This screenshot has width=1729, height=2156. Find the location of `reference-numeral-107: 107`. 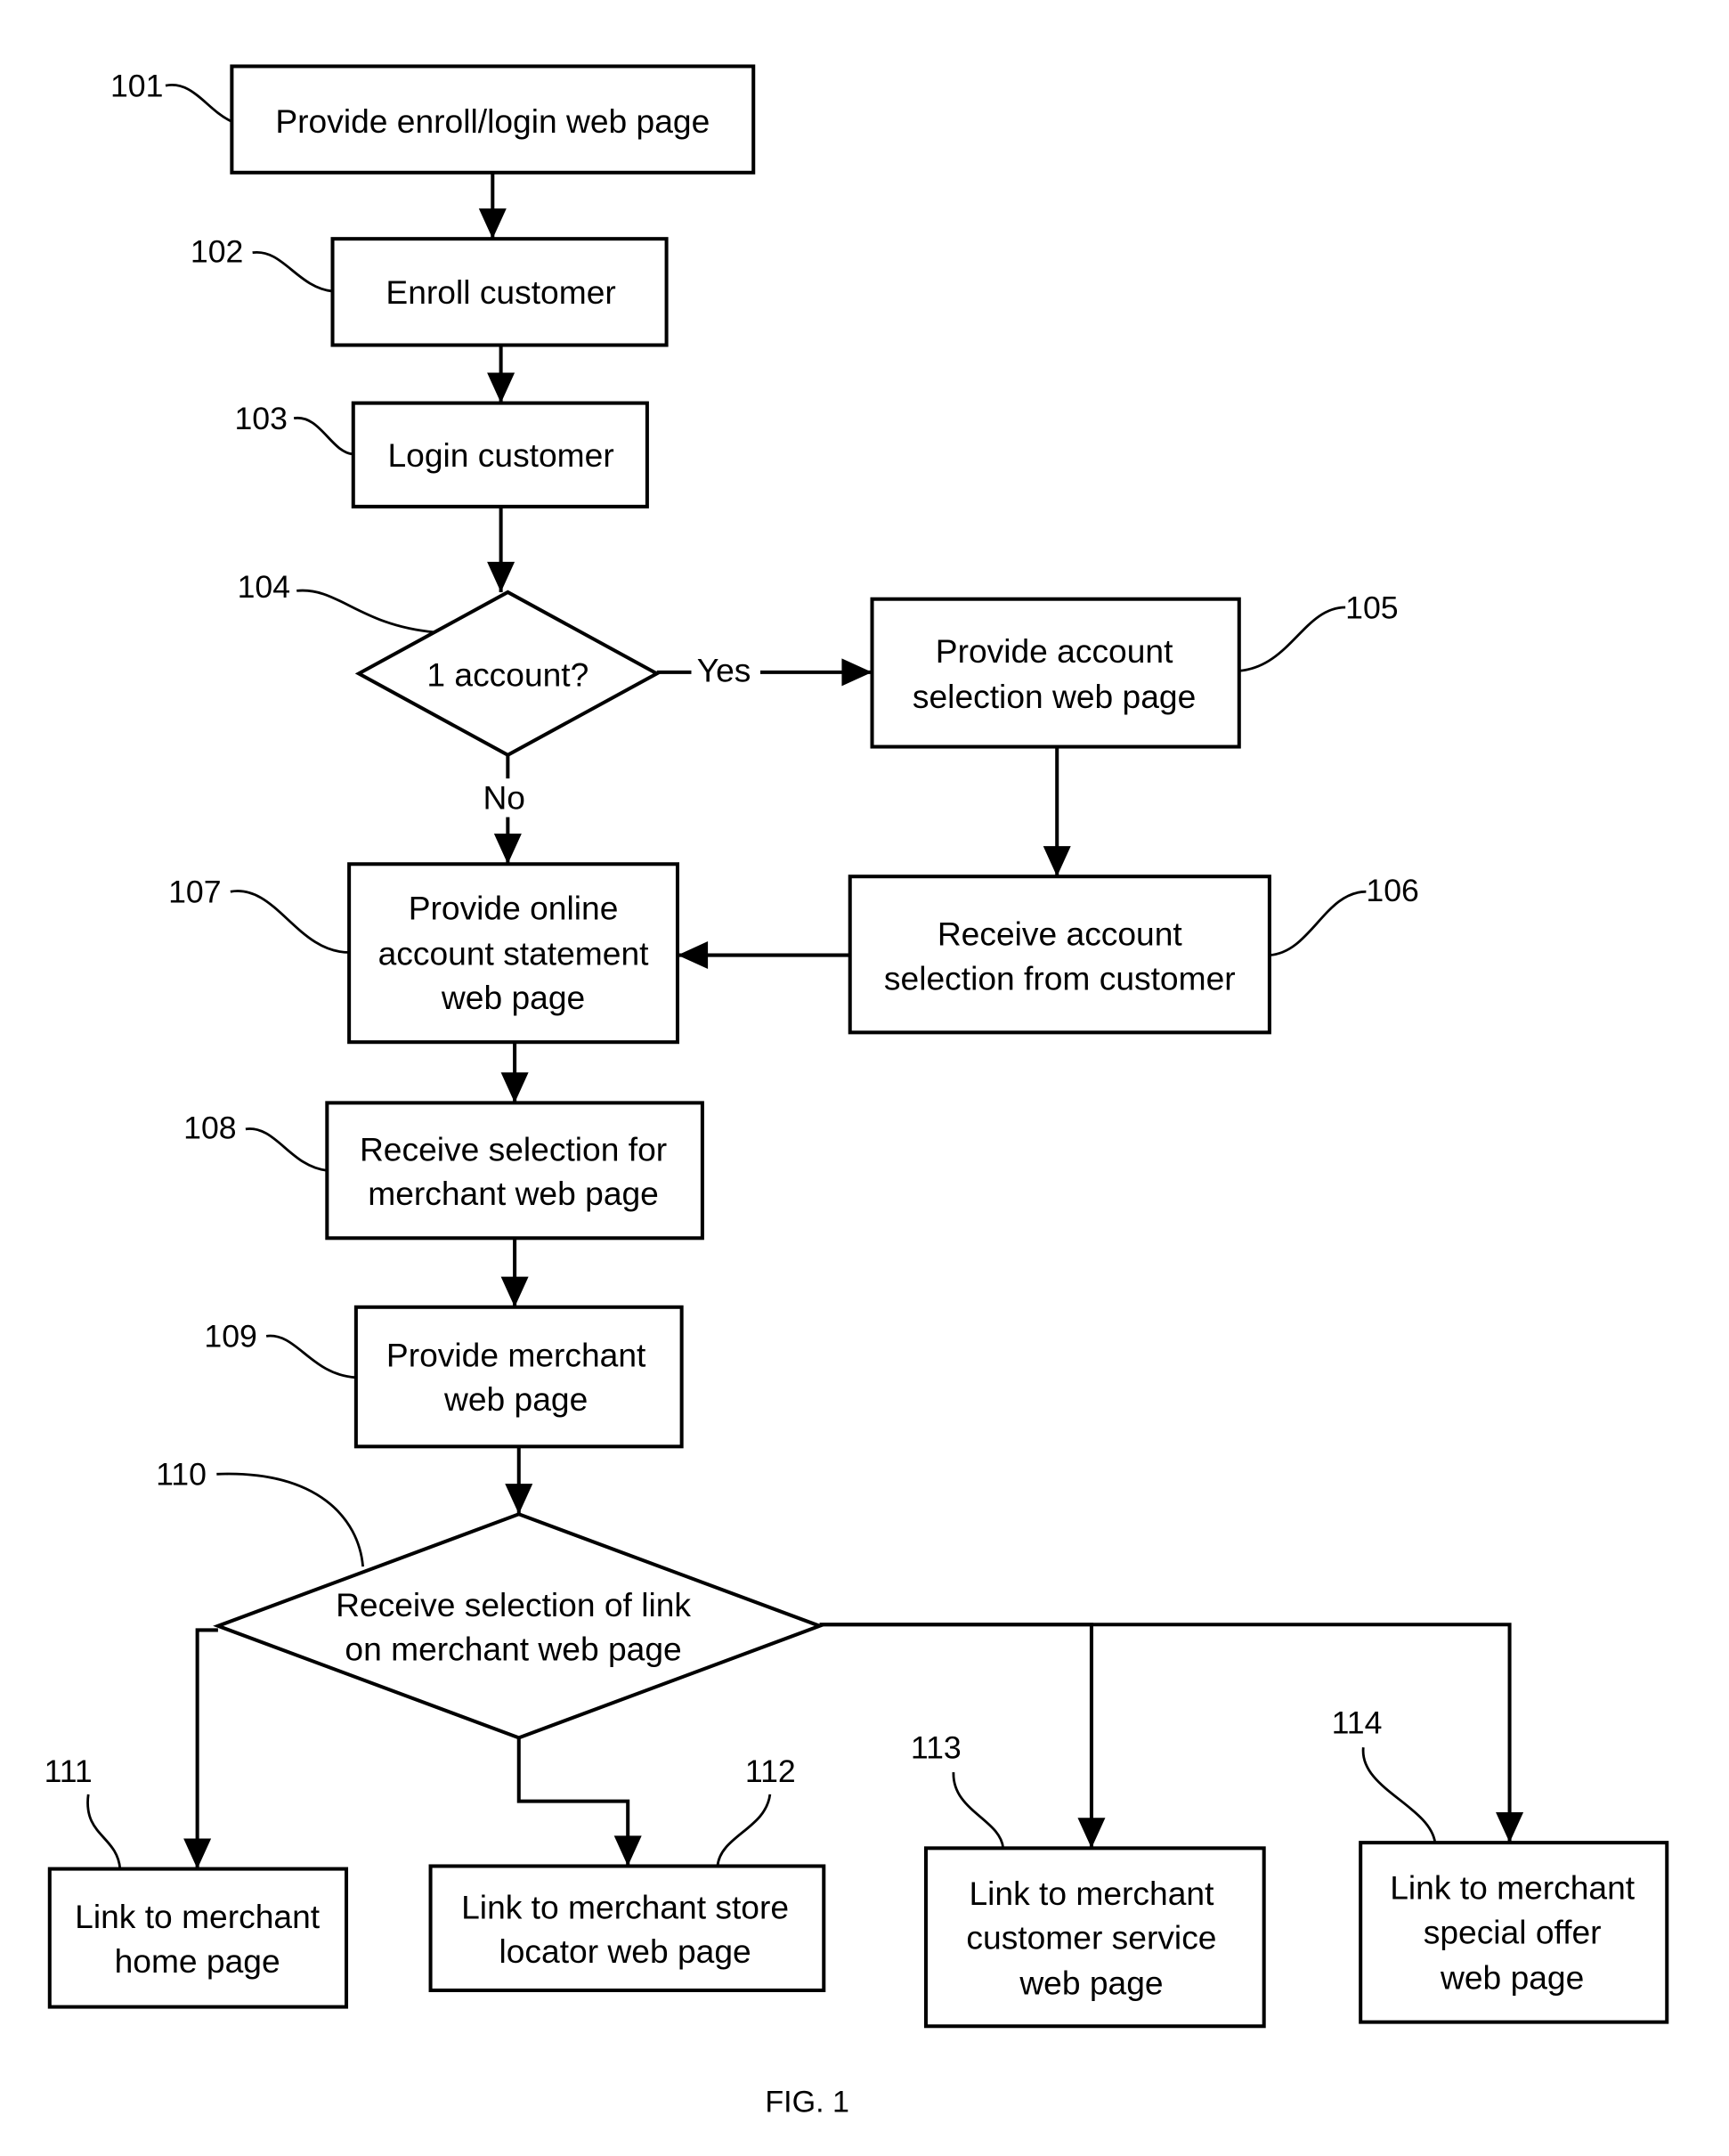

reference-numeral-107: 107 is located at coordinates (195, 892).